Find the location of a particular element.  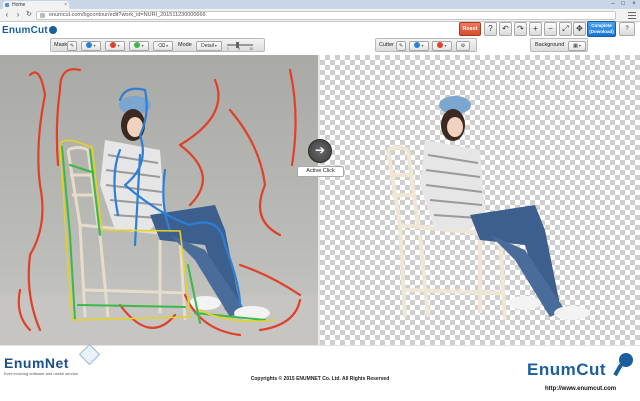

slider-ticks: 1 5 10 is located at coordinates (240, 49).